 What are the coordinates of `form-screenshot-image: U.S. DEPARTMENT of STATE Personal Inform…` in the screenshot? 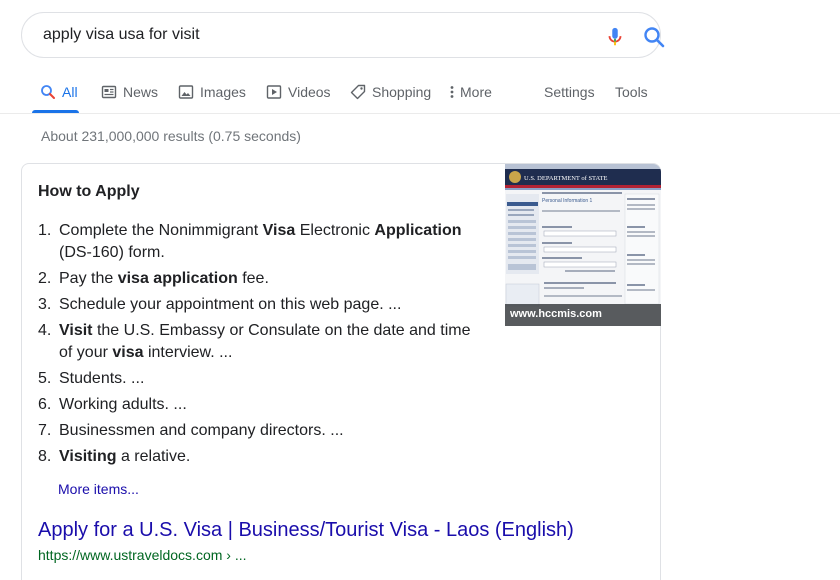 It's located at (583, 245).